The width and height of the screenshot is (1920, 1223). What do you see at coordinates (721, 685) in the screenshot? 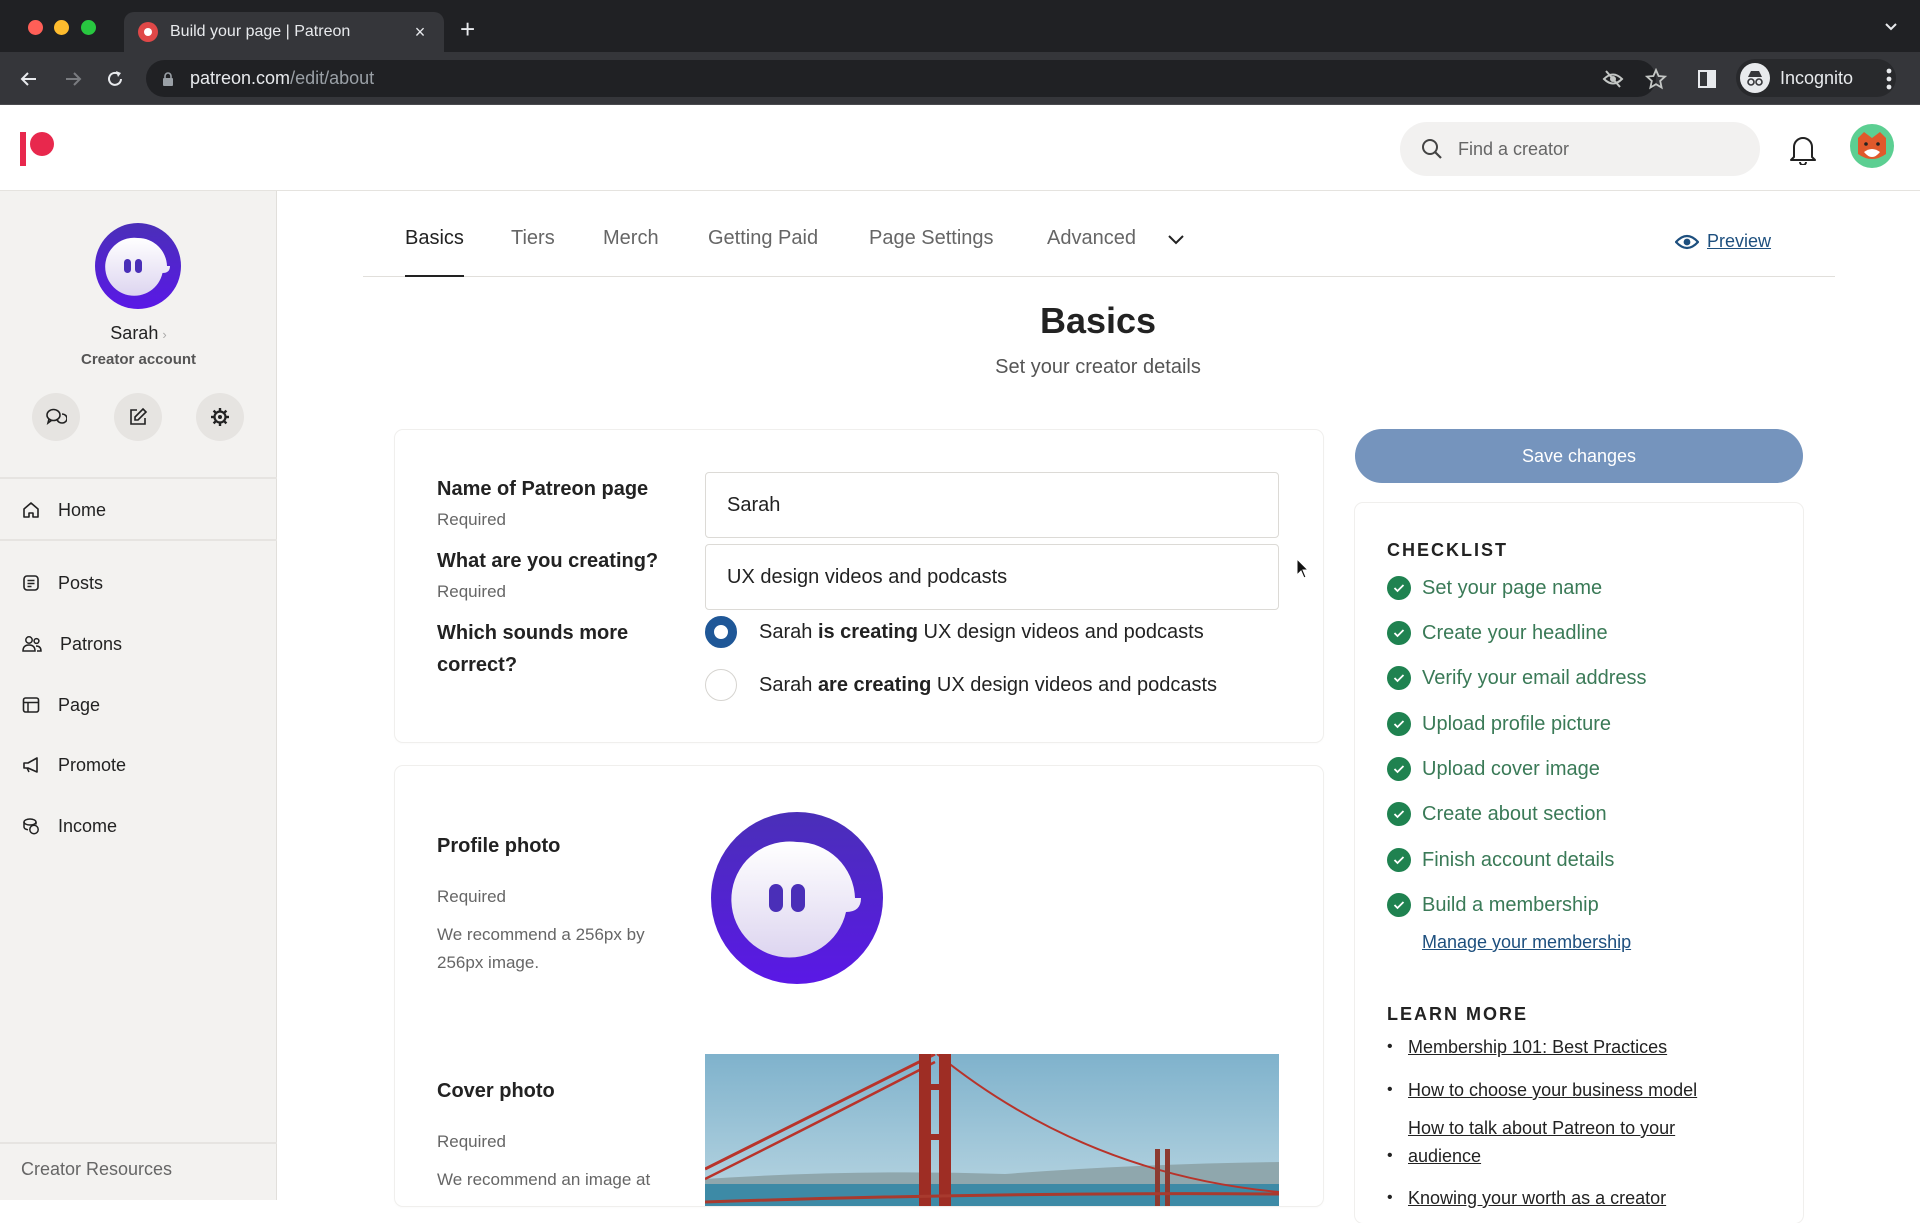
I see `radio-unselected` at bounding box center [721, 685].